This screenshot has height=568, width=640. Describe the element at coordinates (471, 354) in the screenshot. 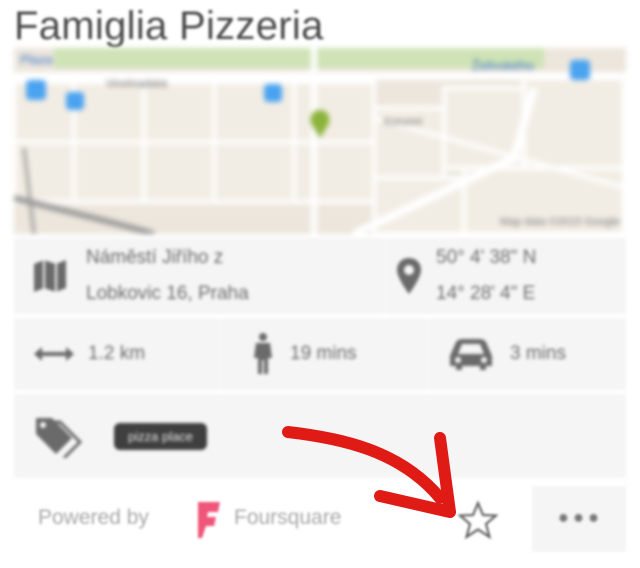

I see `car-icon` at that location.